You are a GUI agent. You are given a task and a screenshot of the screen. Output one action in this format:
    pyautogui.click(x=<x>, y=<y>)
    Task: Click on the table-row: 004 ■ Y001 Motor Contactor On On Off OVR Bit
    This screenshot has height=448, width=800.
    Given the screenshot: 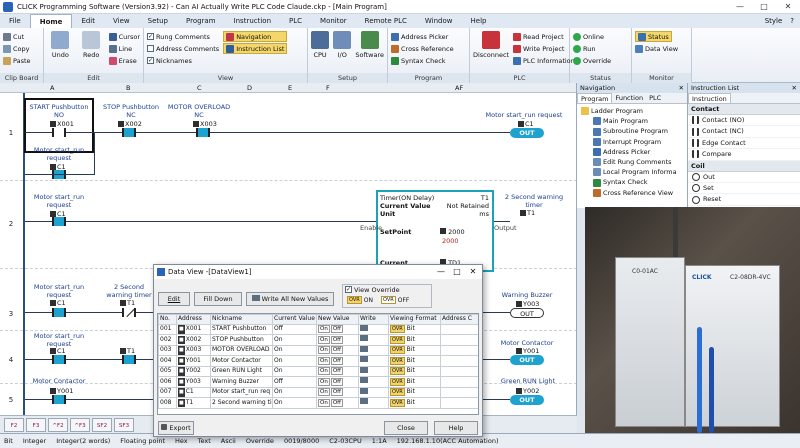 What is the action you would take?
    pyautogui.click(x=318, y=361)
    